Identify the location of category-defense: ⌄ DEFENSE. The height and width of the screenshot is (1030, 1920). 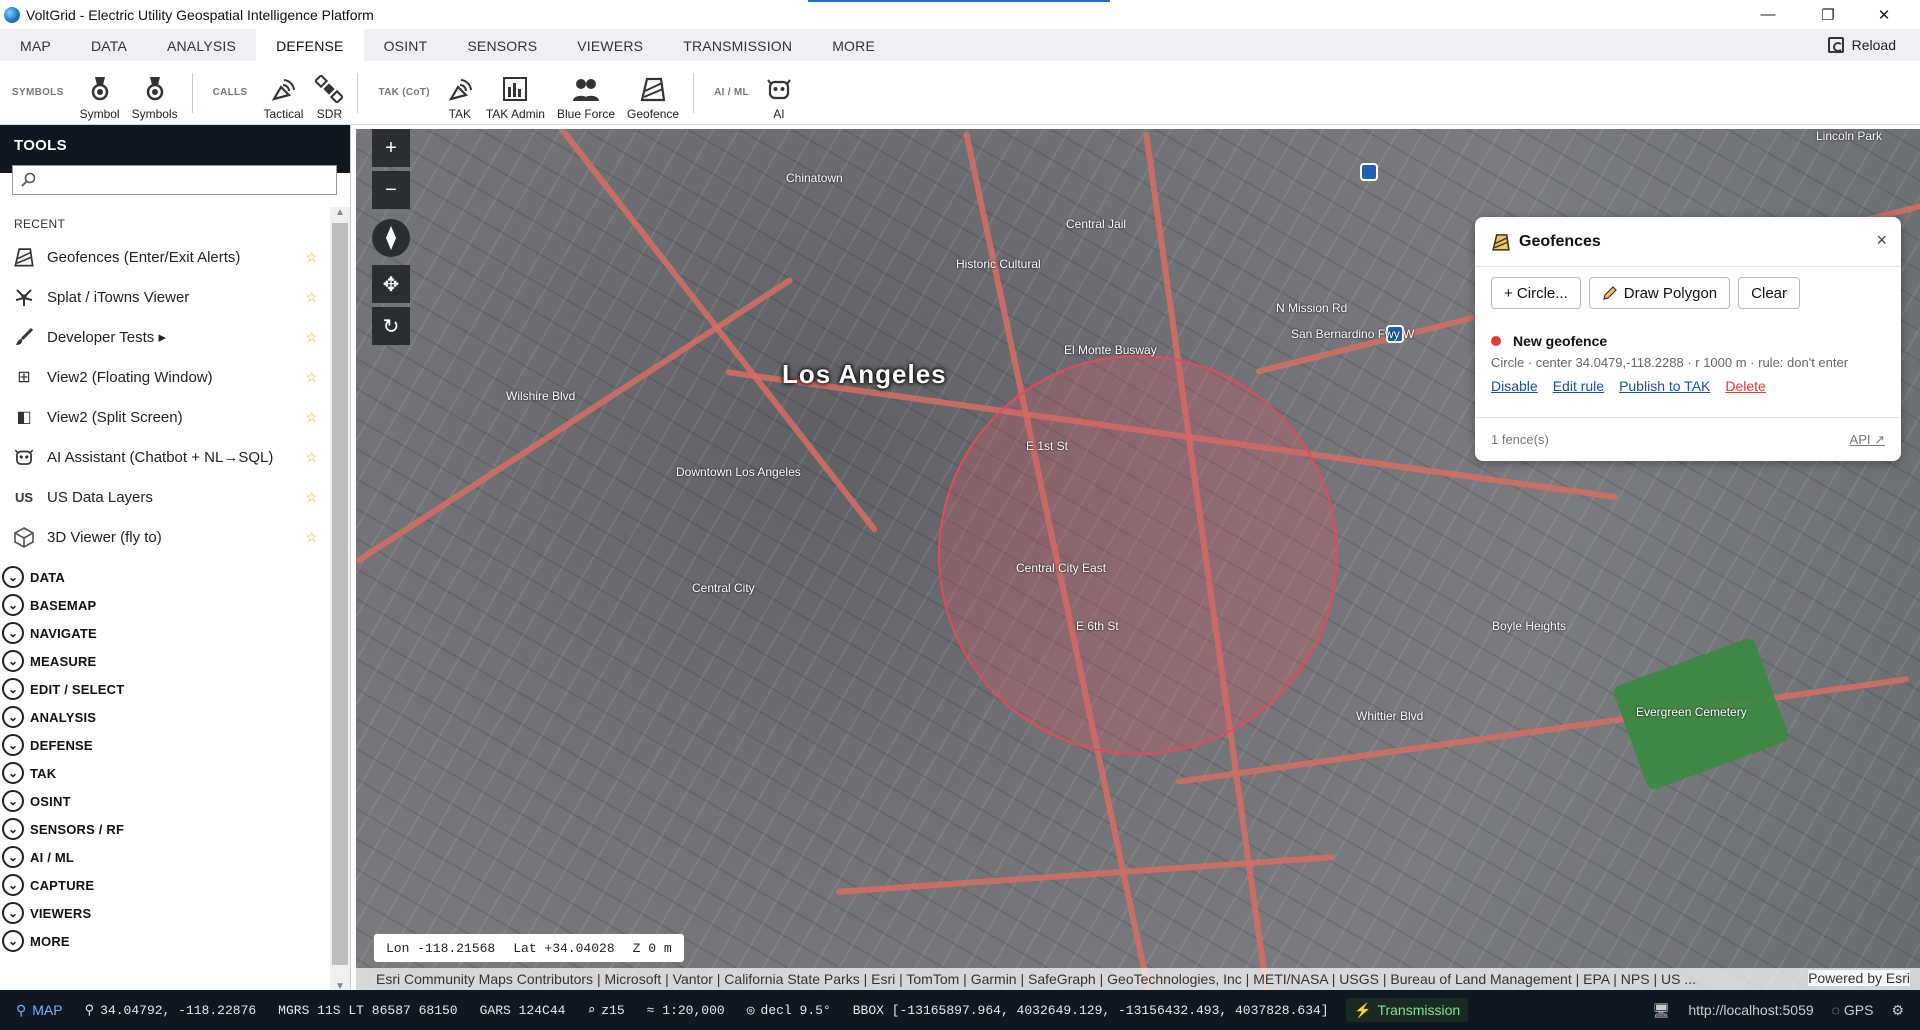
(165, 745).